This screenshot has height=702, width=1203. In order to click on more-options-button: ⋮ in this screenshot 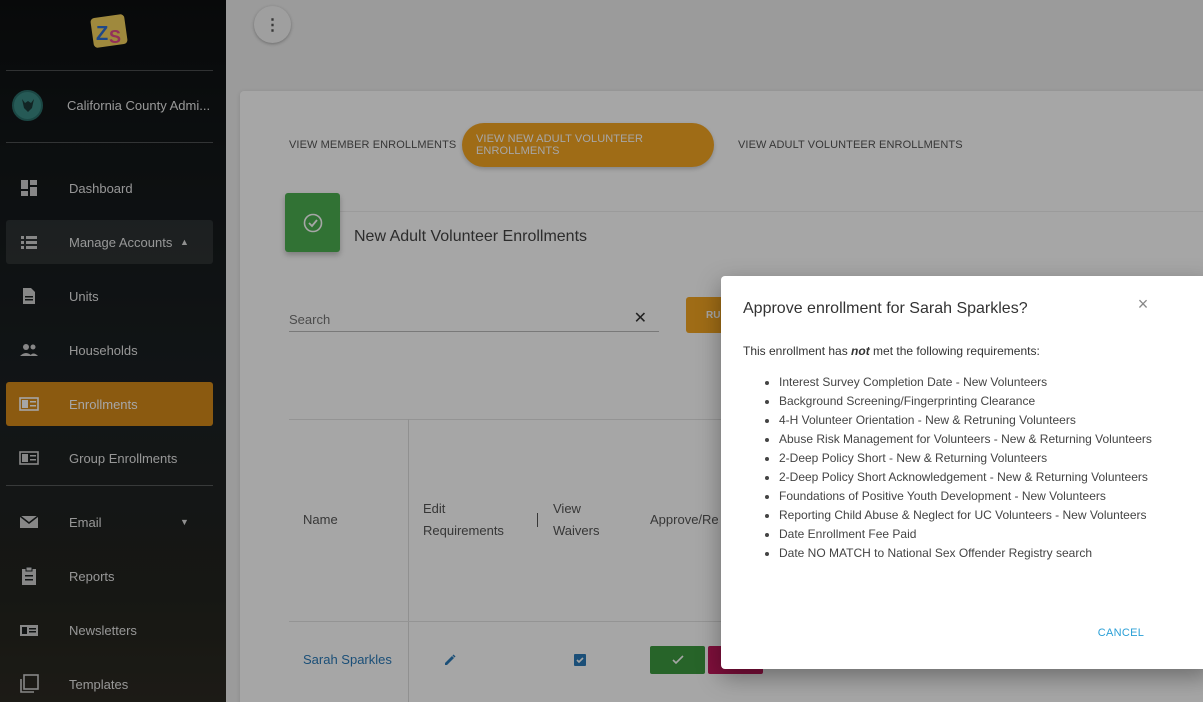, I will do `click(272, 24)`.